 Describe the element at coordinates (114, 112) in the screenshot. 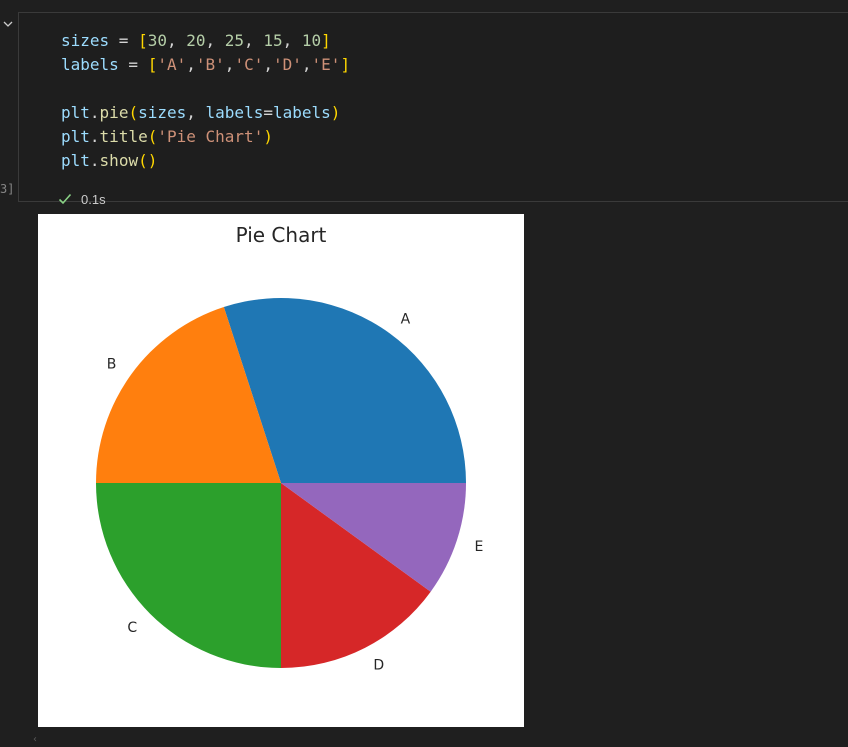

I see `code-token: pie` at that location.